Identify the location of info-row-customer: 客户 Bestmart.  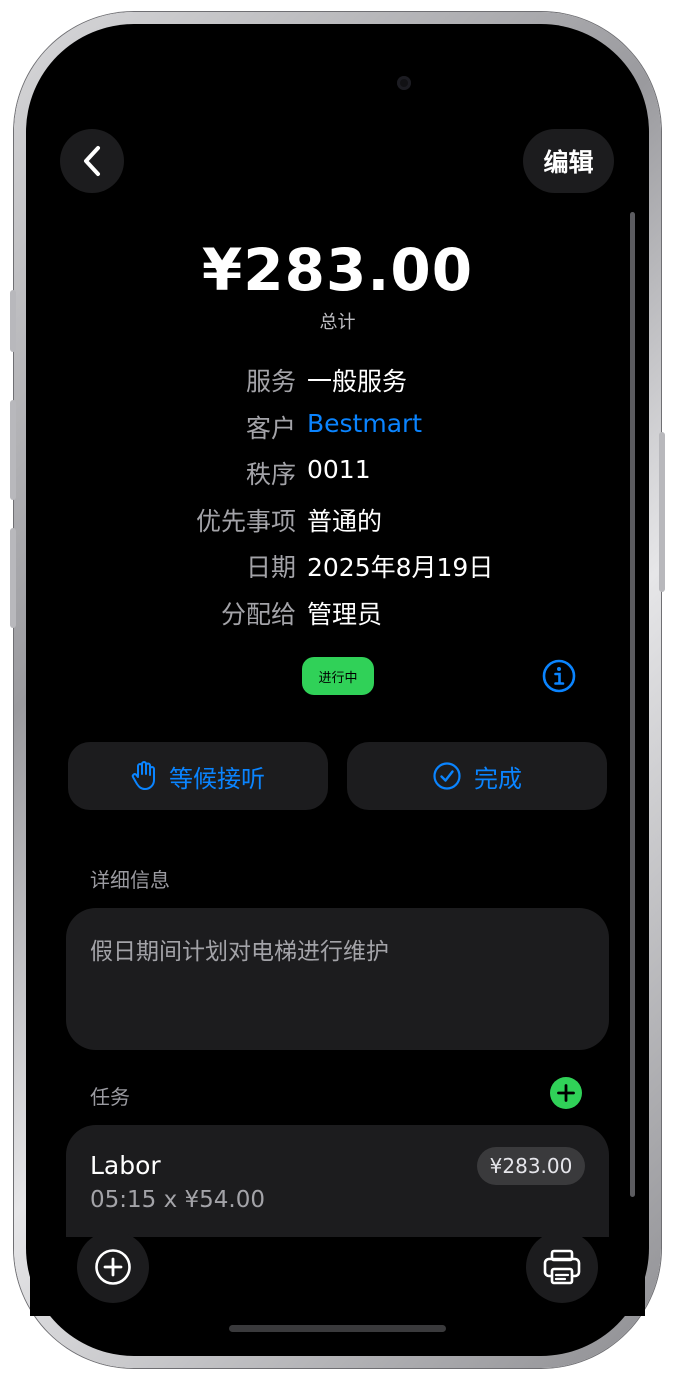
(337, 427).